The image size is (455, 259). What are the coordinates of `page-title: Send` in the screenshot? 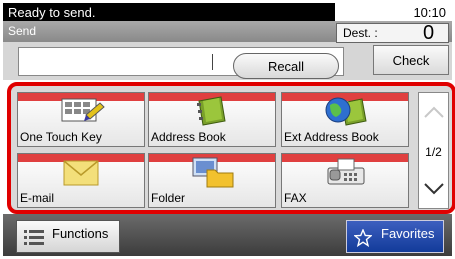 It's located at (22, 31).